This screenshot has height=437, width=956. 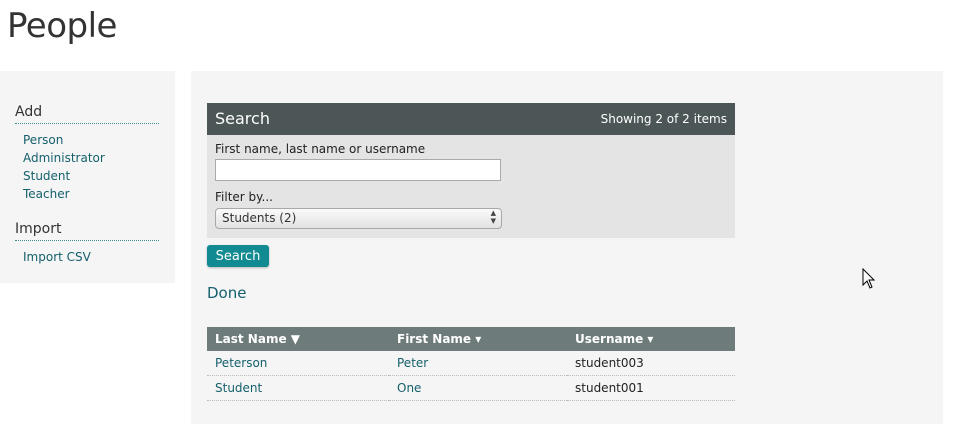 What do you see at coordinates (238, 256) in the screenshot?
I see `search-button: Search` at bounding box center [238, 256].